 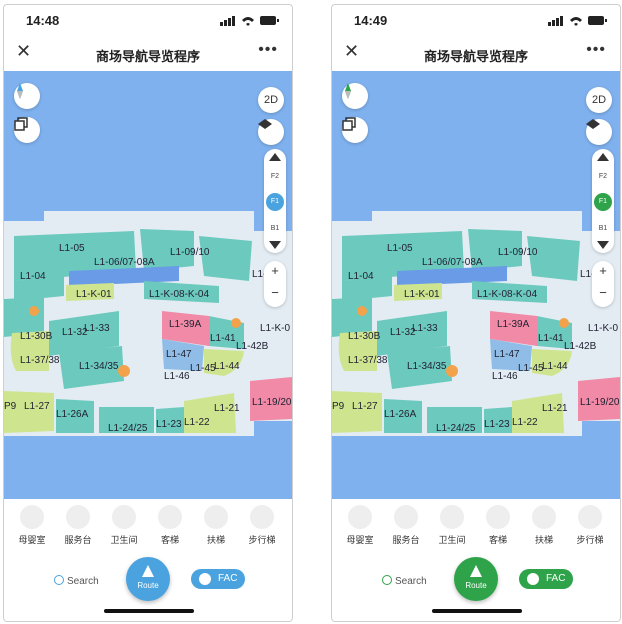 I want to click on route-label: Route, so click(x=476, y=585).